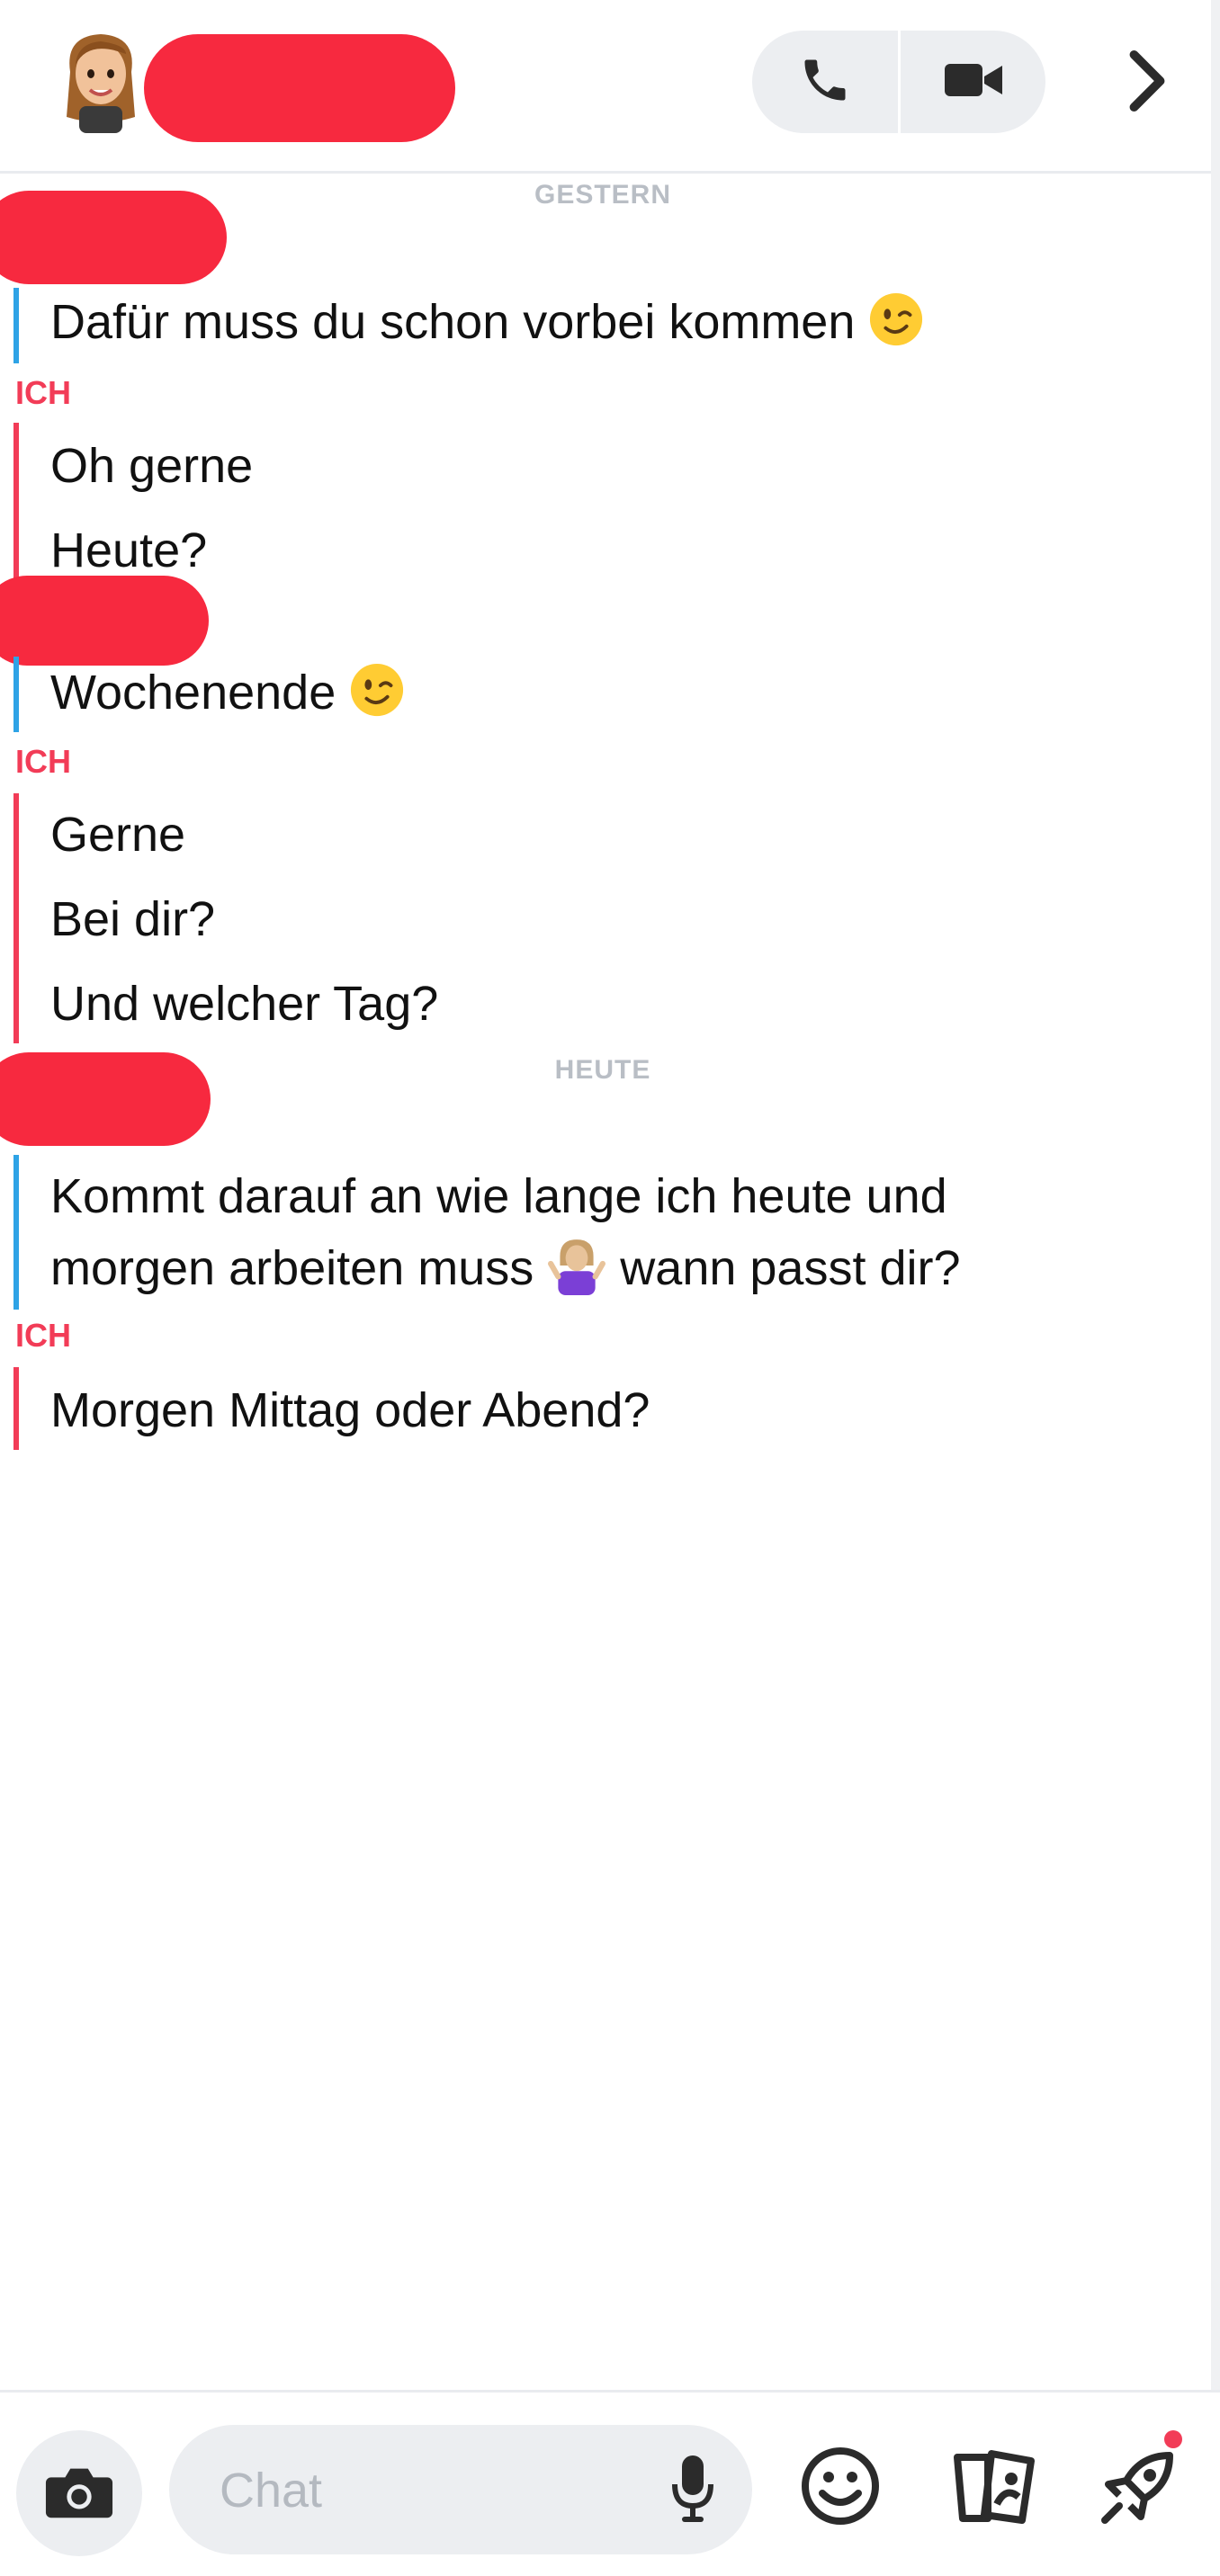 This screenshot has width=1220, height=2576. I want to click on bitmoji-avatar, so click(100, 80).